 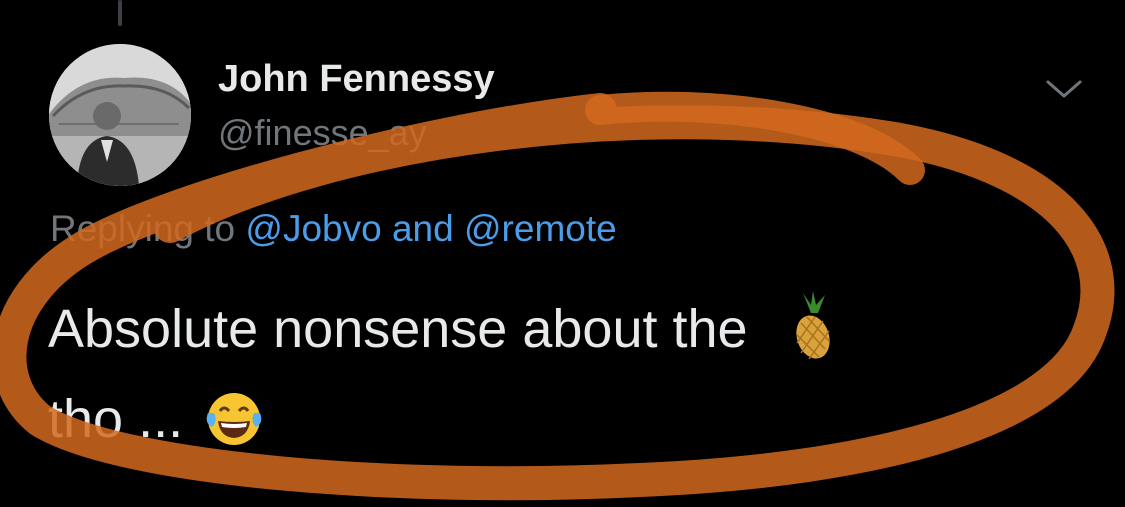 I want to click on thread-connector-line, so click(x=120, y=13).